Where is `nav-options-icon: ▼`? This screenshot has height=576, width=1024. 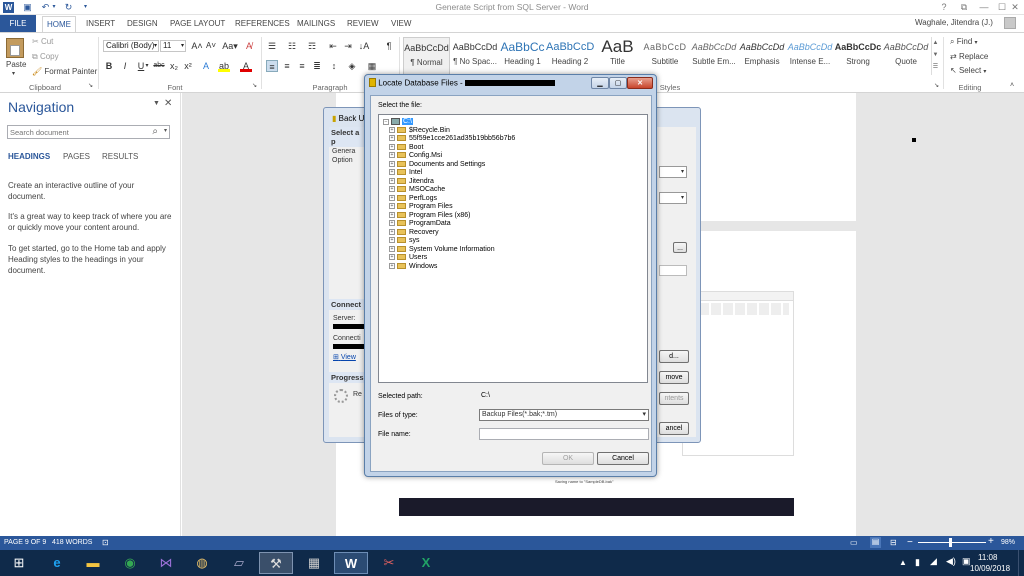 nav-options-icon: ▼ is located at coordinates (156, 103).